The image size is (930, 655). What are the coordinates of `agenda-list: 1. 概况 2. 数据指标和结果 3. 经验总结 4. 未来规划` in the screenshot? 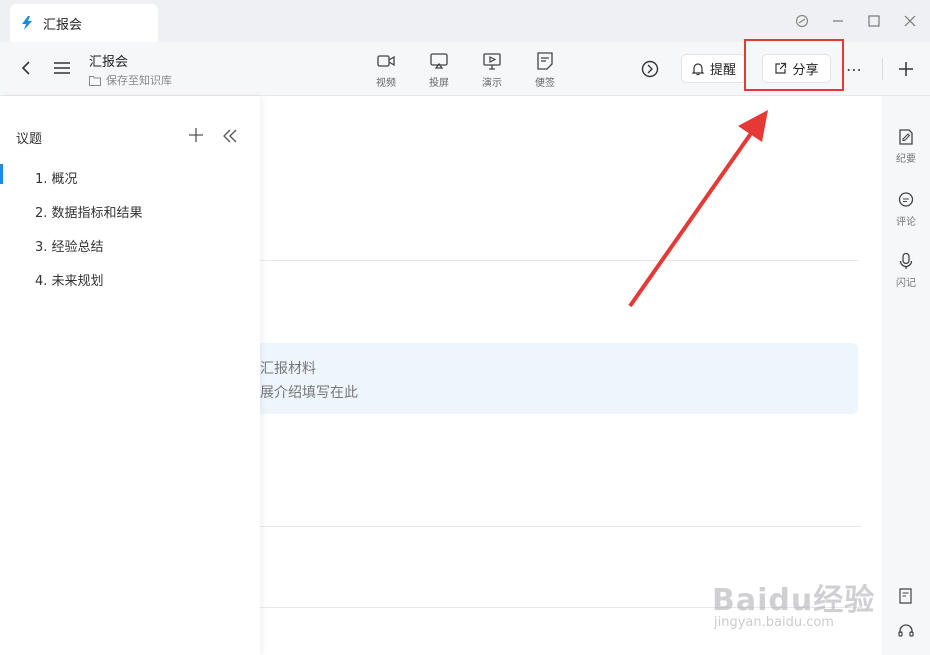 It's located at (130, 228).